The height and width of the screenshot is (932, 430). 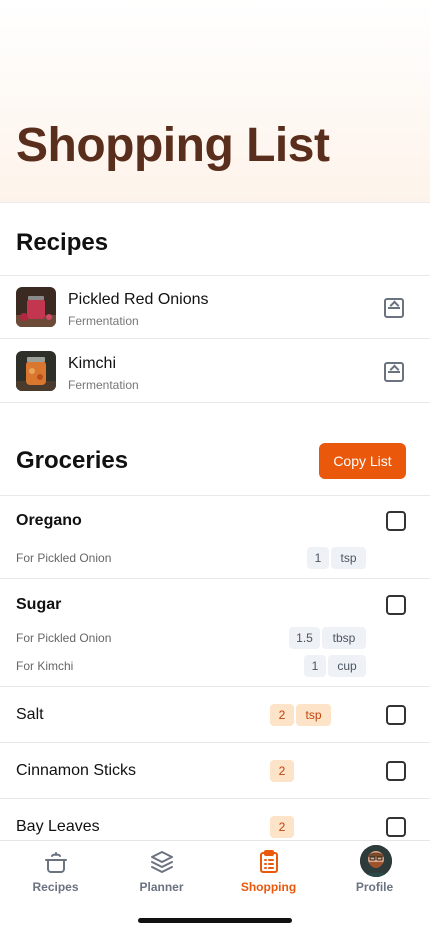 I want to click on clipboard-list-icon, so click(x=269, y=861).